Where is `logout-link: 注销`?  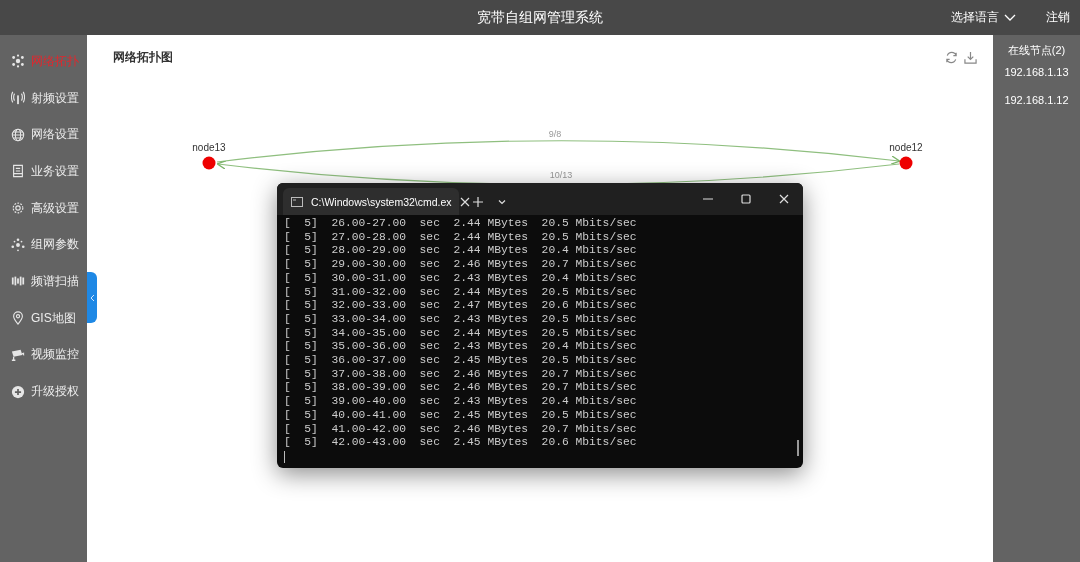 logout-link: 注销 is located at coordinates (1058, 17).